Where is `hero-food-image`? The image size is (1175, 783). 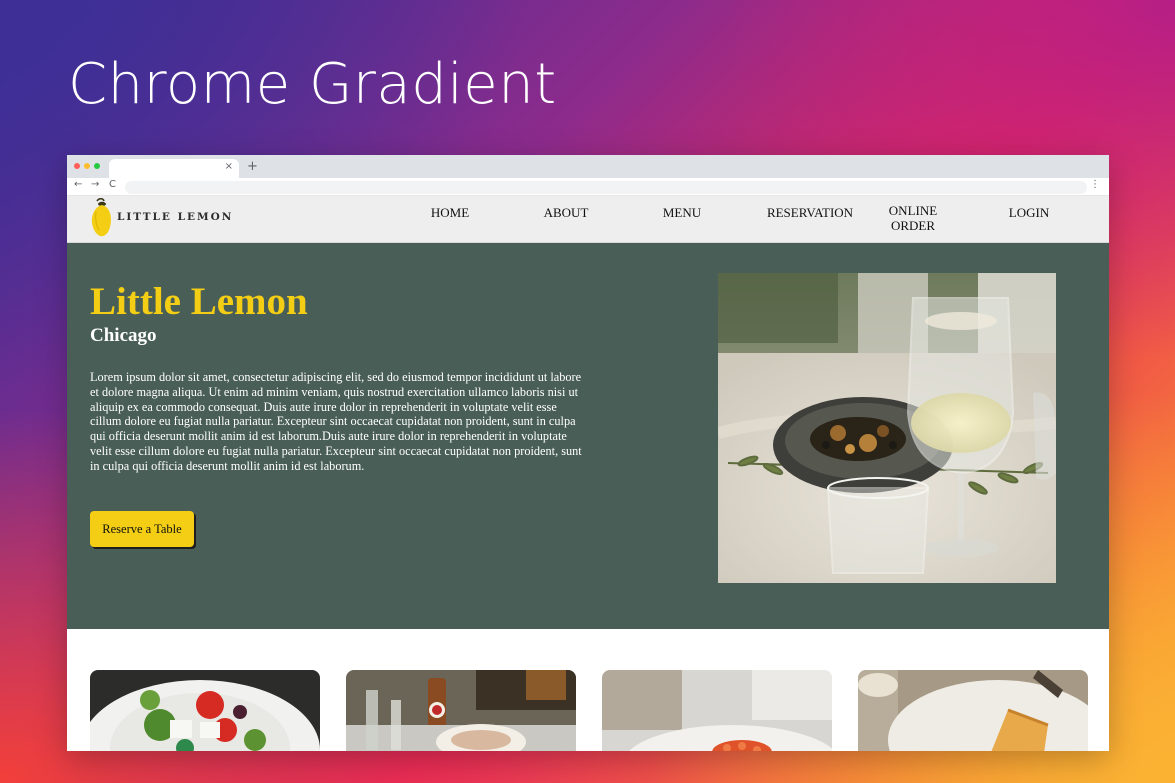 hero-food-image is located at coordinates (887, 428).